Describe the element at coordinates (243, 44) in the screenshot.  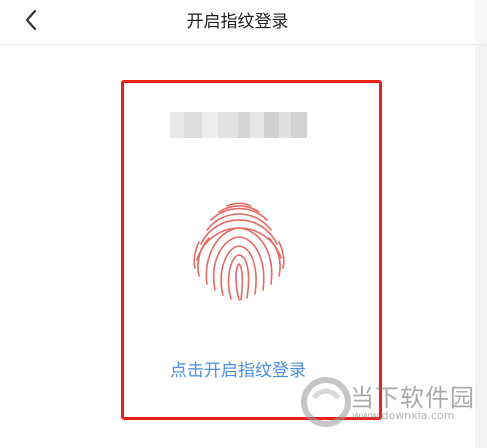
I see `divider` at that location.